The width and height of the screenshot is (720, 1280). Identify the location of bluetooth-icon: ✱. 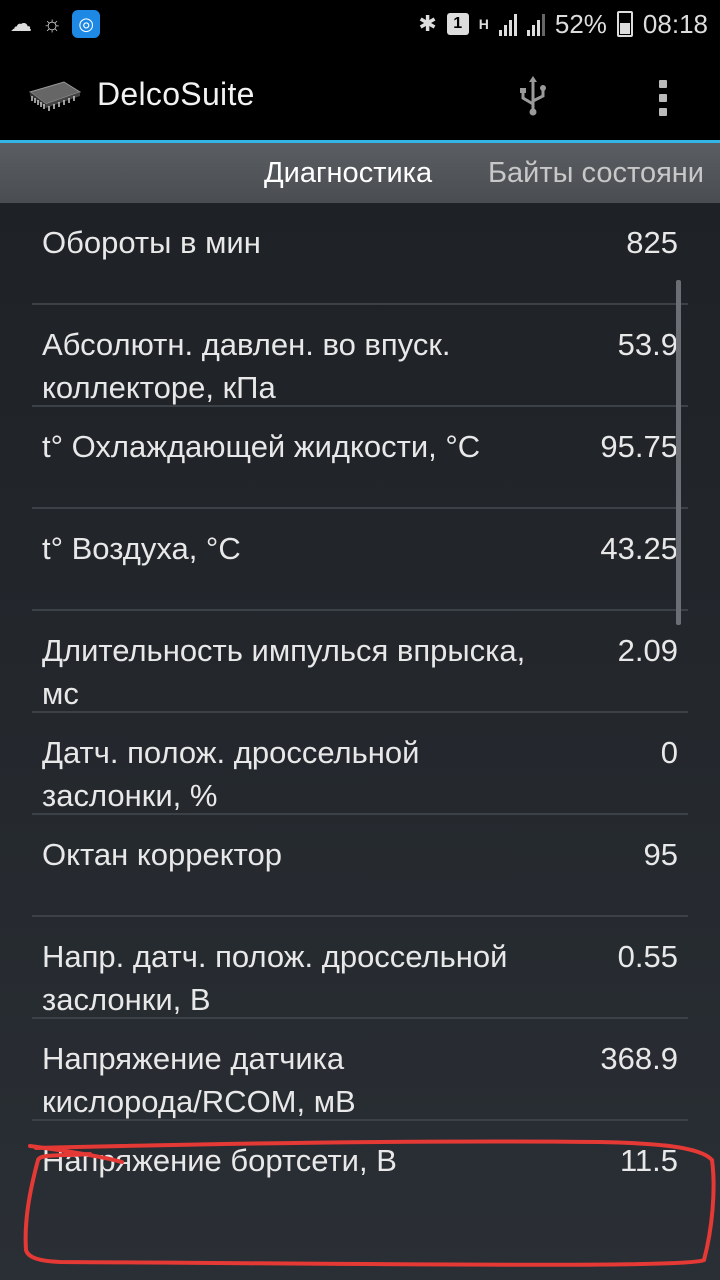
(427, 23).